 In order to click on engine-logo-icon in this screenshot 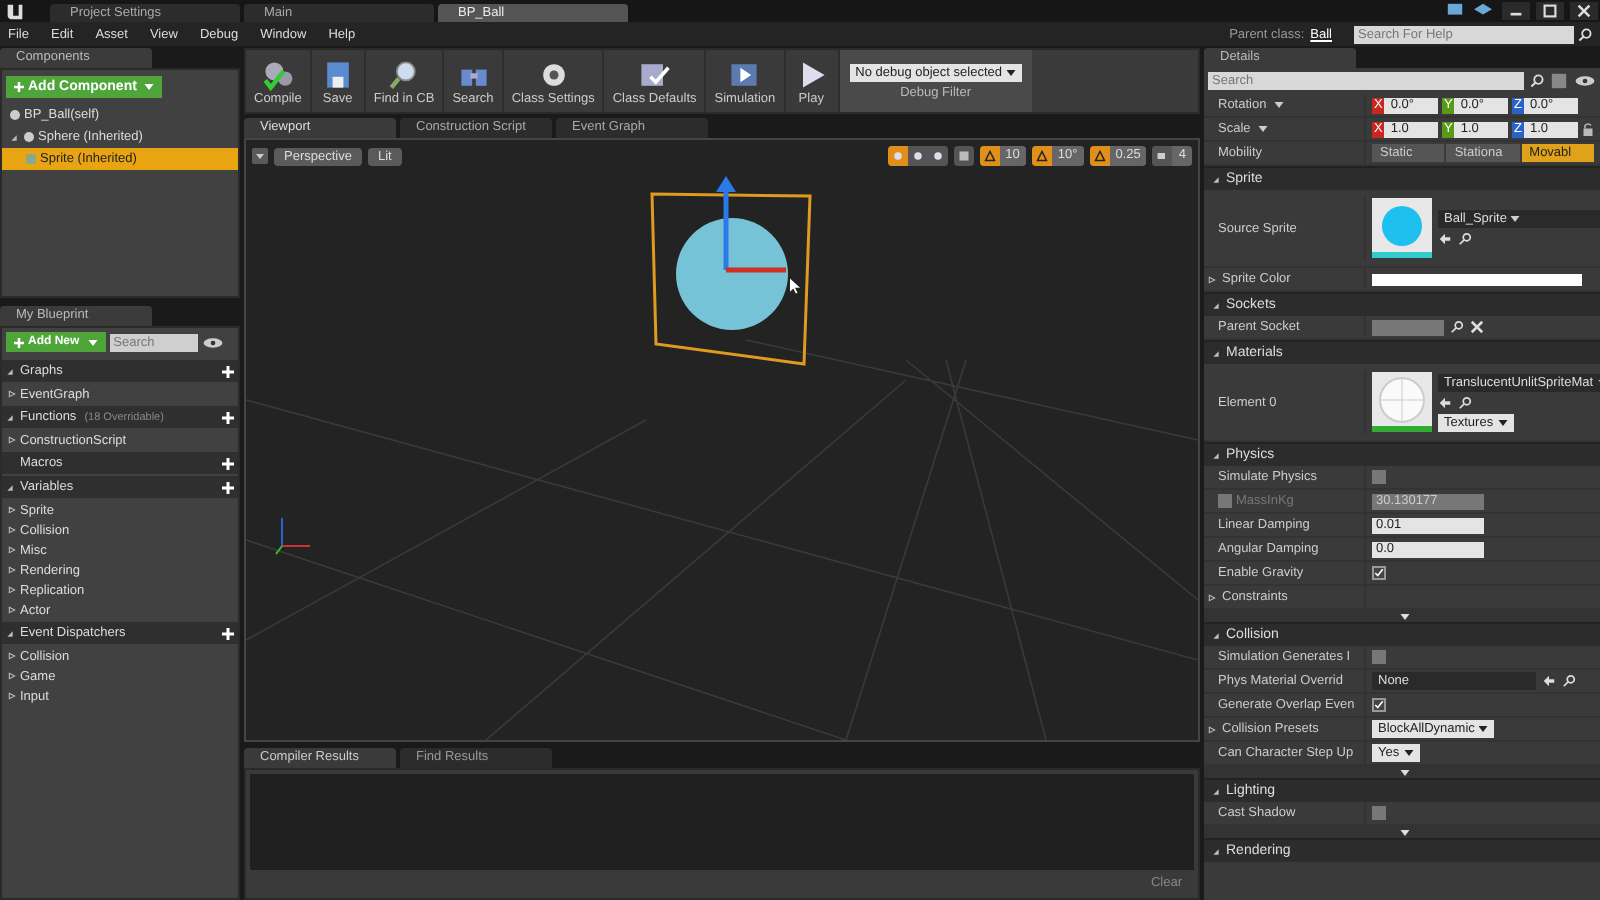, I will do `click(15, 12)`.